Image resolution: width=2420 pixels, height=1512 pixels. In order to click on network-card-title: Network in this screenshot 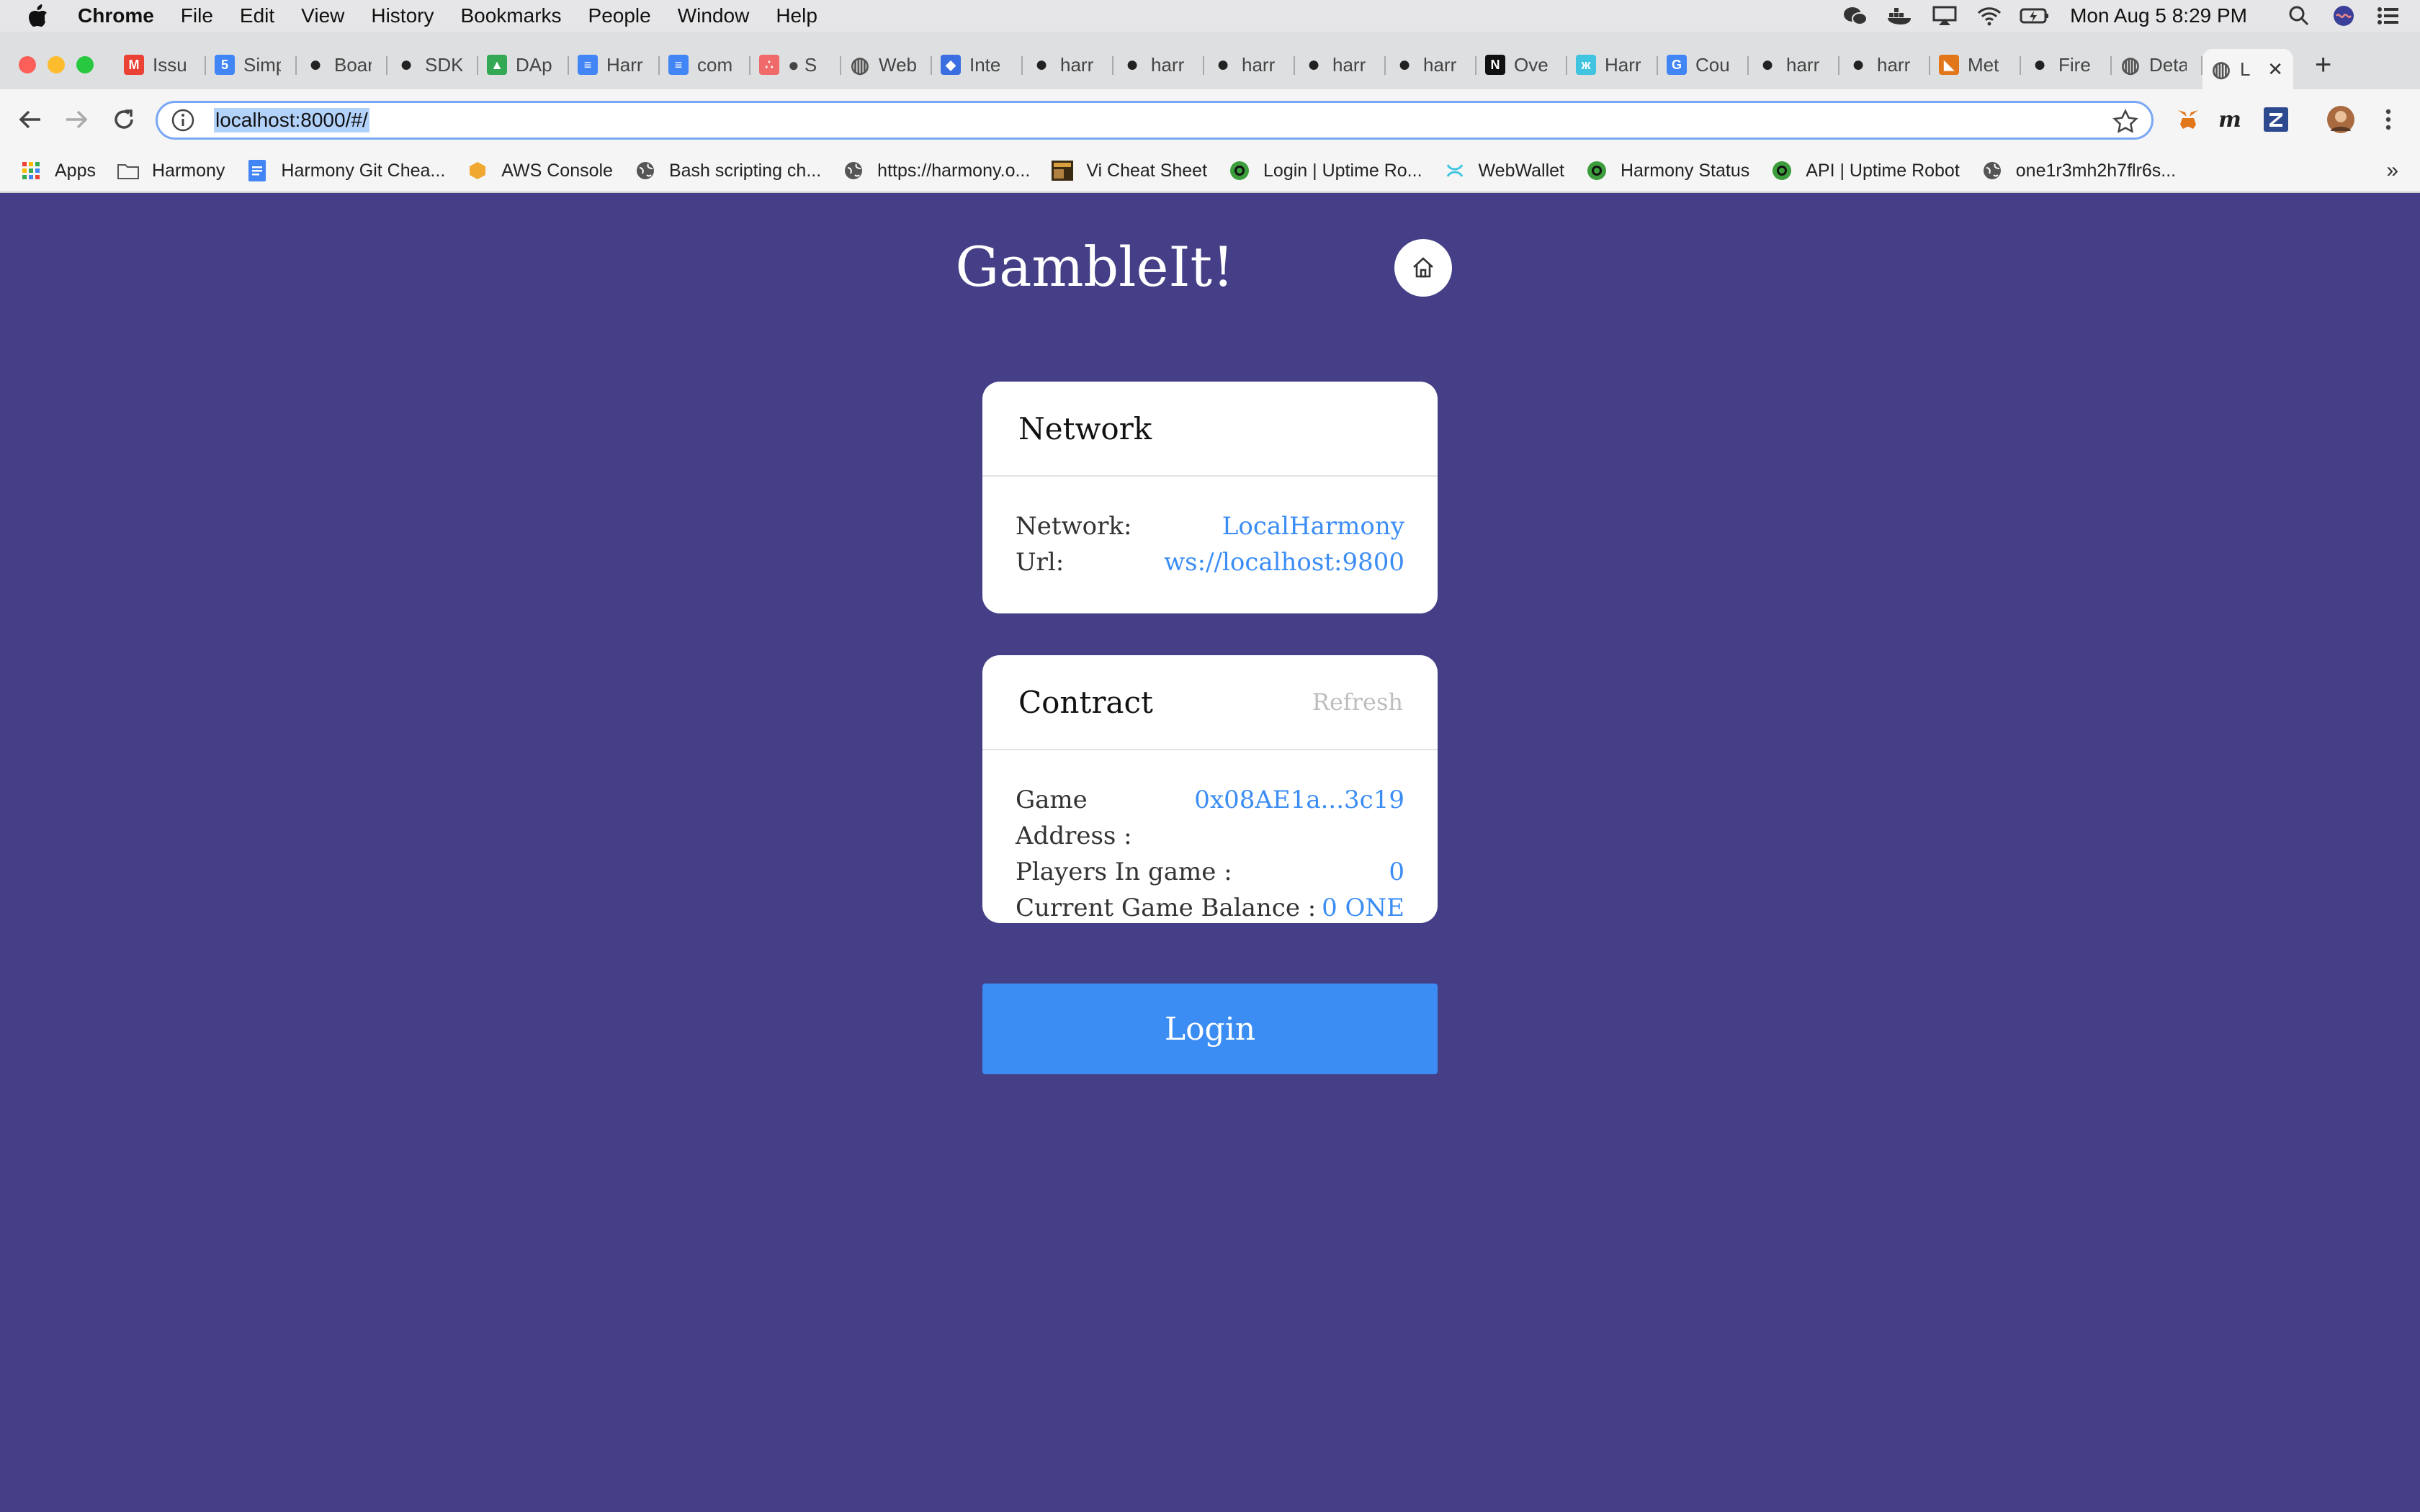, I will do `click(1085, 428)`.